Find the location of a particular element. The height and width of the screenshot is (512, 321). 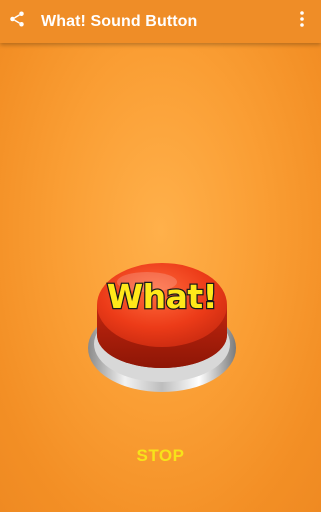

overflow-menu-button is located at coordinates (302, 21).